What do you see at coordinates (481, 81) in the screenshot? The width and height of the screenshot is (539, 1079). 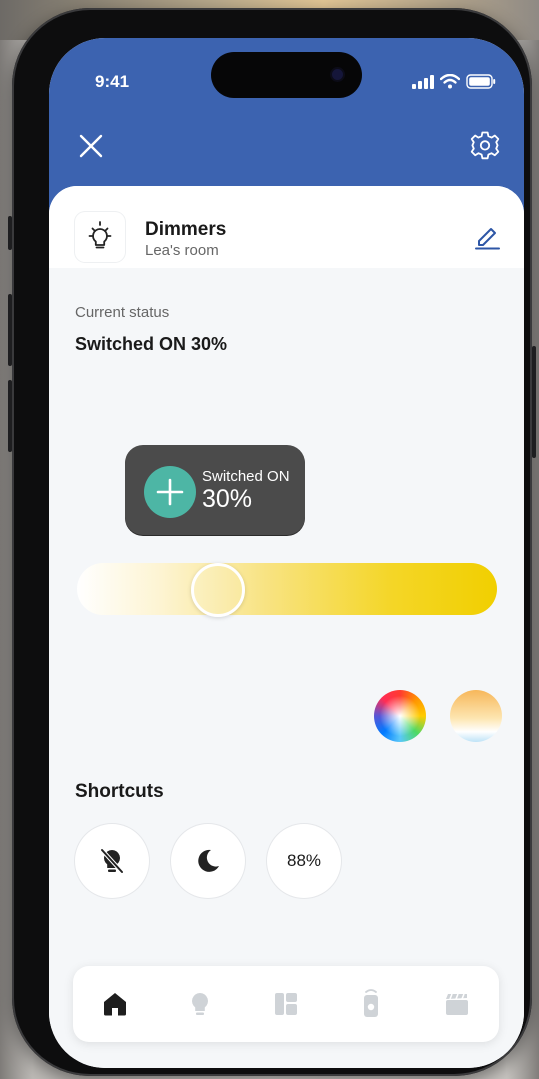 I see `battery-icon` at bounding box center [481, 81].